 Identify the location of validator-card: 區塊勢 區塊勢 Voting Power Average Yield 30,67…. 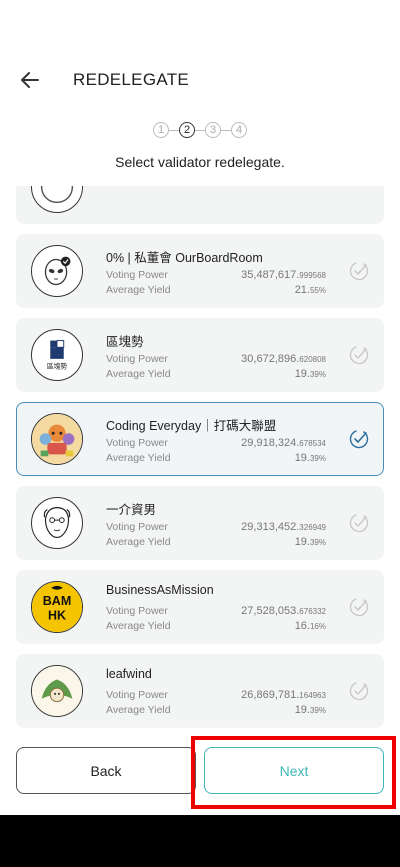
(200, 355).